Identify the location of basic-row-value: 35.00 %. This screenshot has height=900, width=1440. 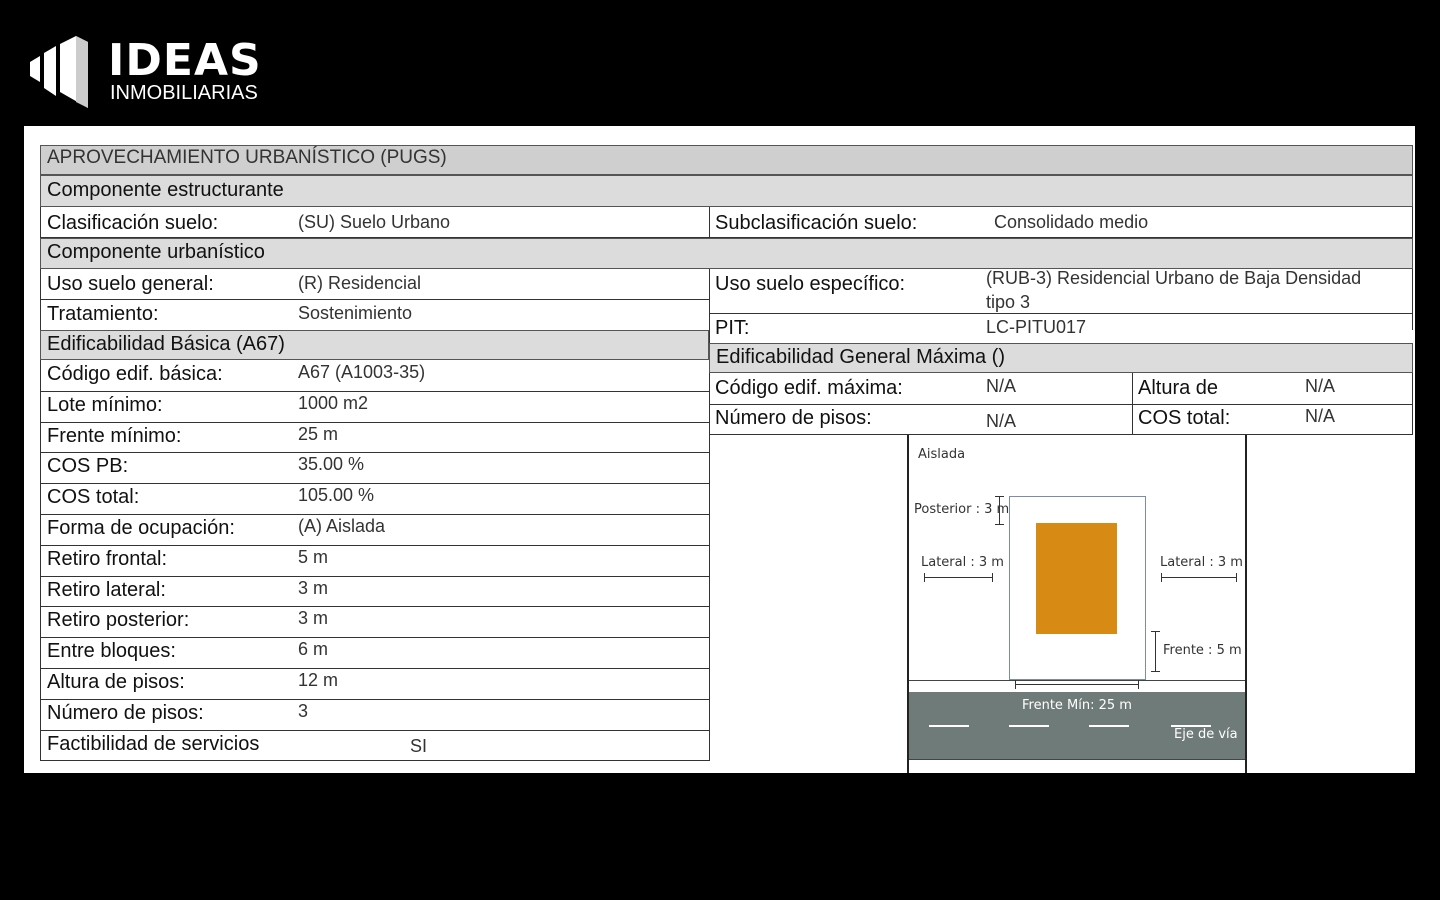
(331, 464).